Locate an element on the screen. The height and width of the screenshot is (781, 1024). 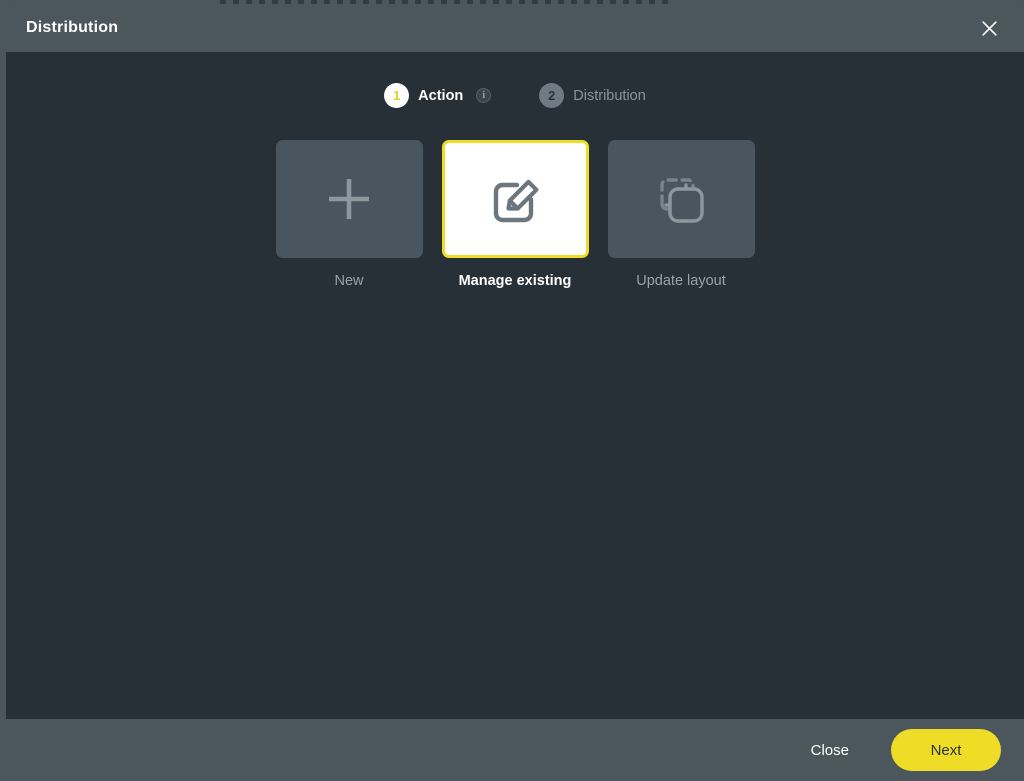
close-text-button: Close is located at coordinates (830, 750).